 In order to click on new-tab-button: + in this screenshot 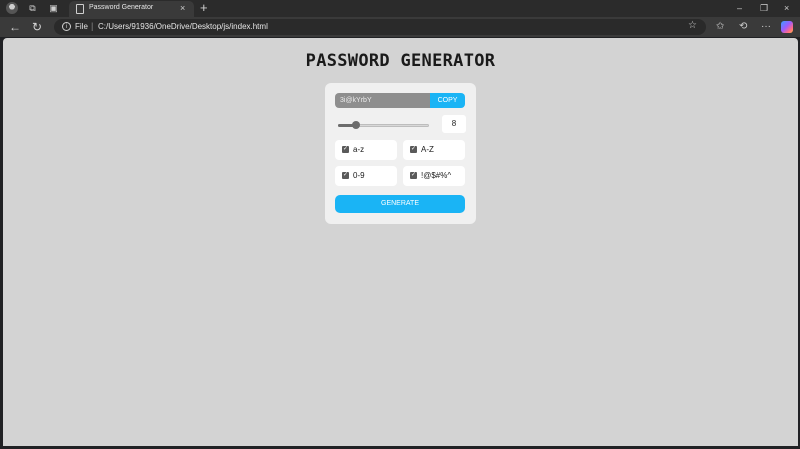, I will do `click(204, 8)`.